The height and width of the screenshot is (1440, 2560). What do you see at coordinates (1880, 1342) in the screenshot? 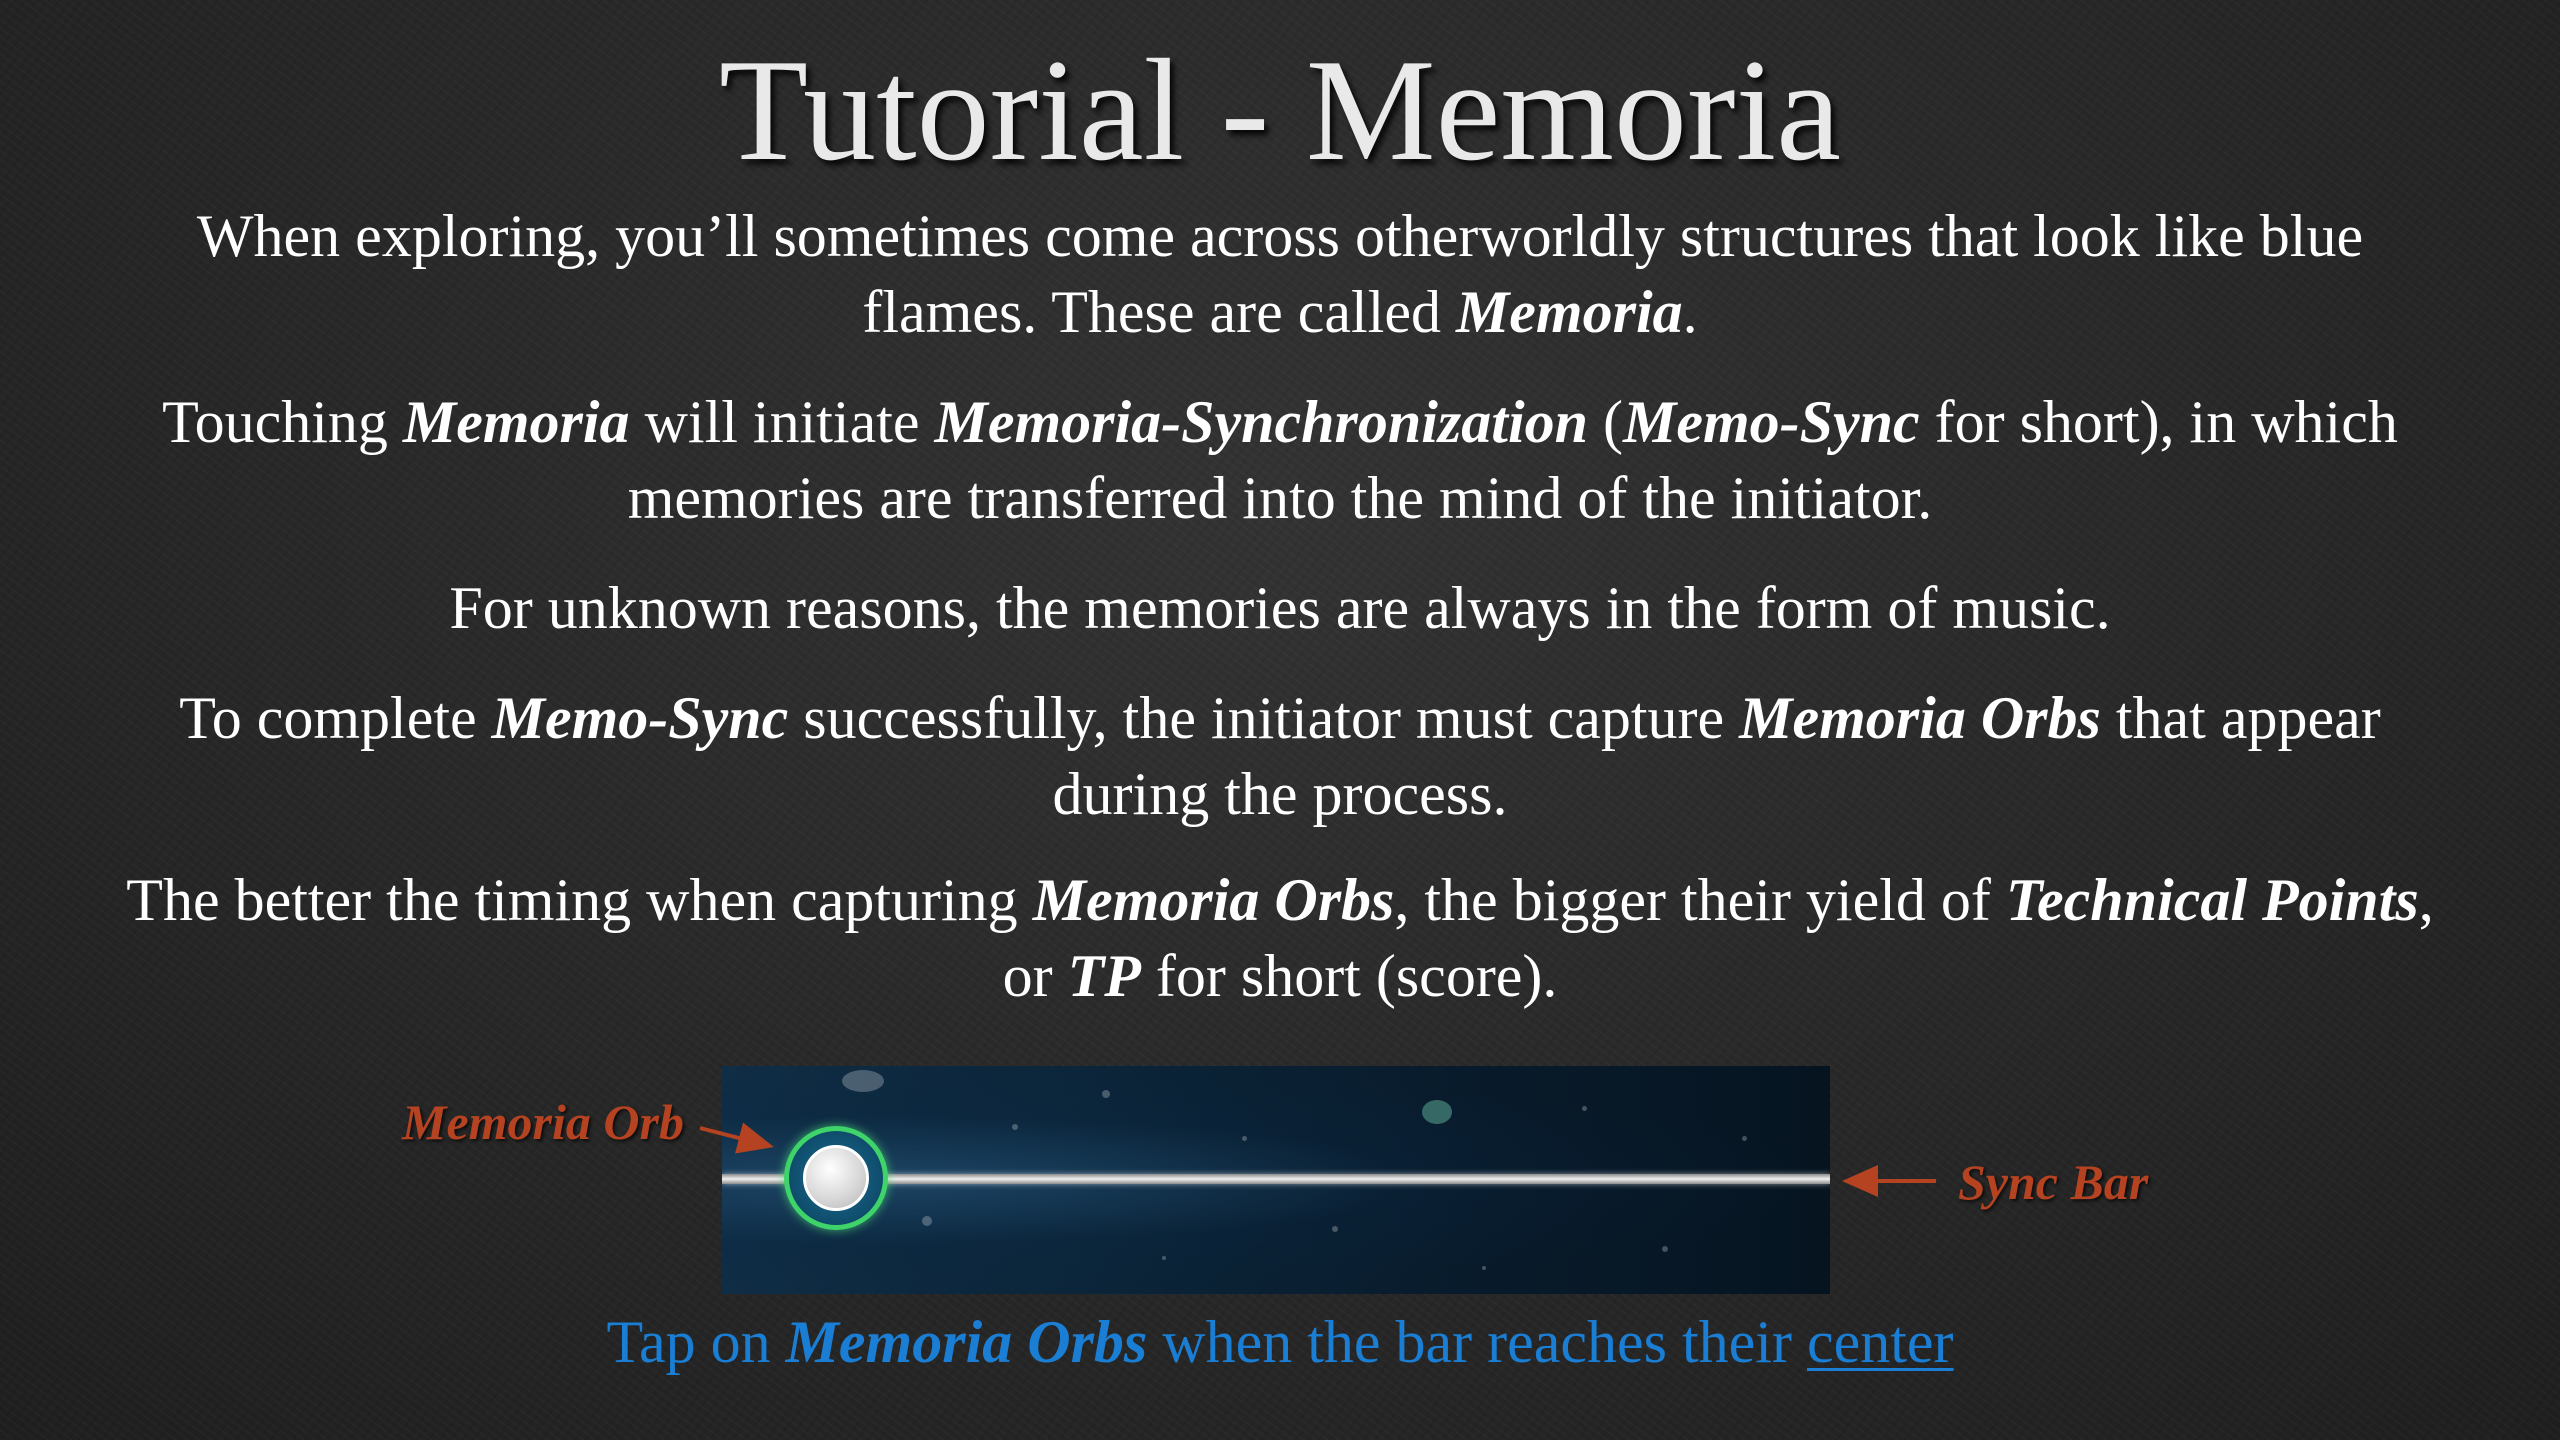
I see `center-link: center` at bounding box center [1880, 1342].